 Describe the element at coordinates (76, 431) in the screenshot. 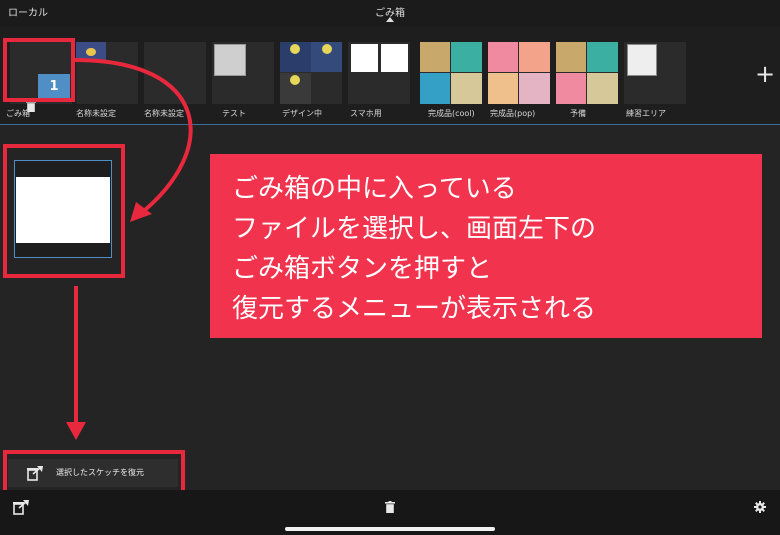

I see `annotation-arrowhead` at that location.